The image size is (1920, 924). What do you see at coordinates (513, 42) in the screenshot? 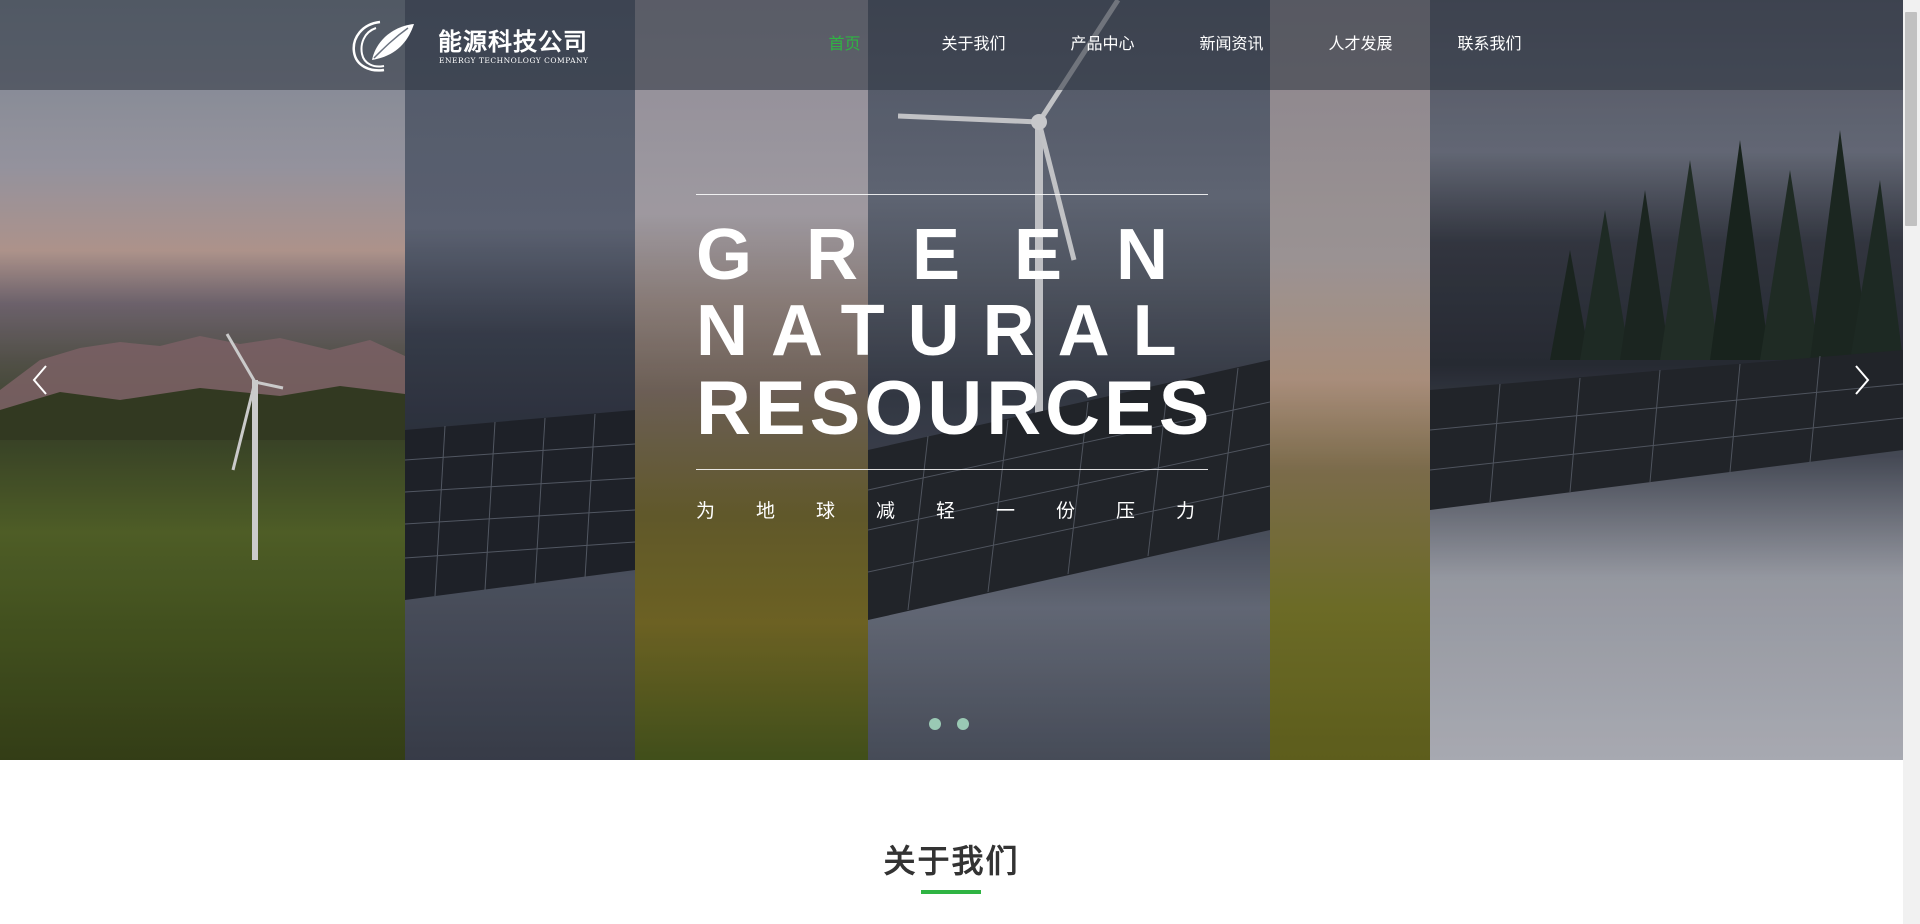
I see `brand-name: 能源科技公司` at bounding box center [513, 42].